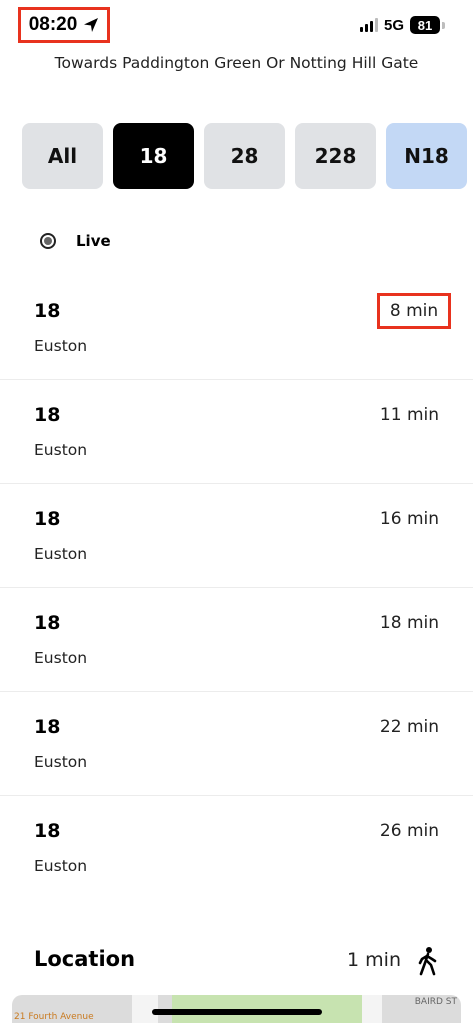  I want to click on status-time: 08:20, so click(64, 25).